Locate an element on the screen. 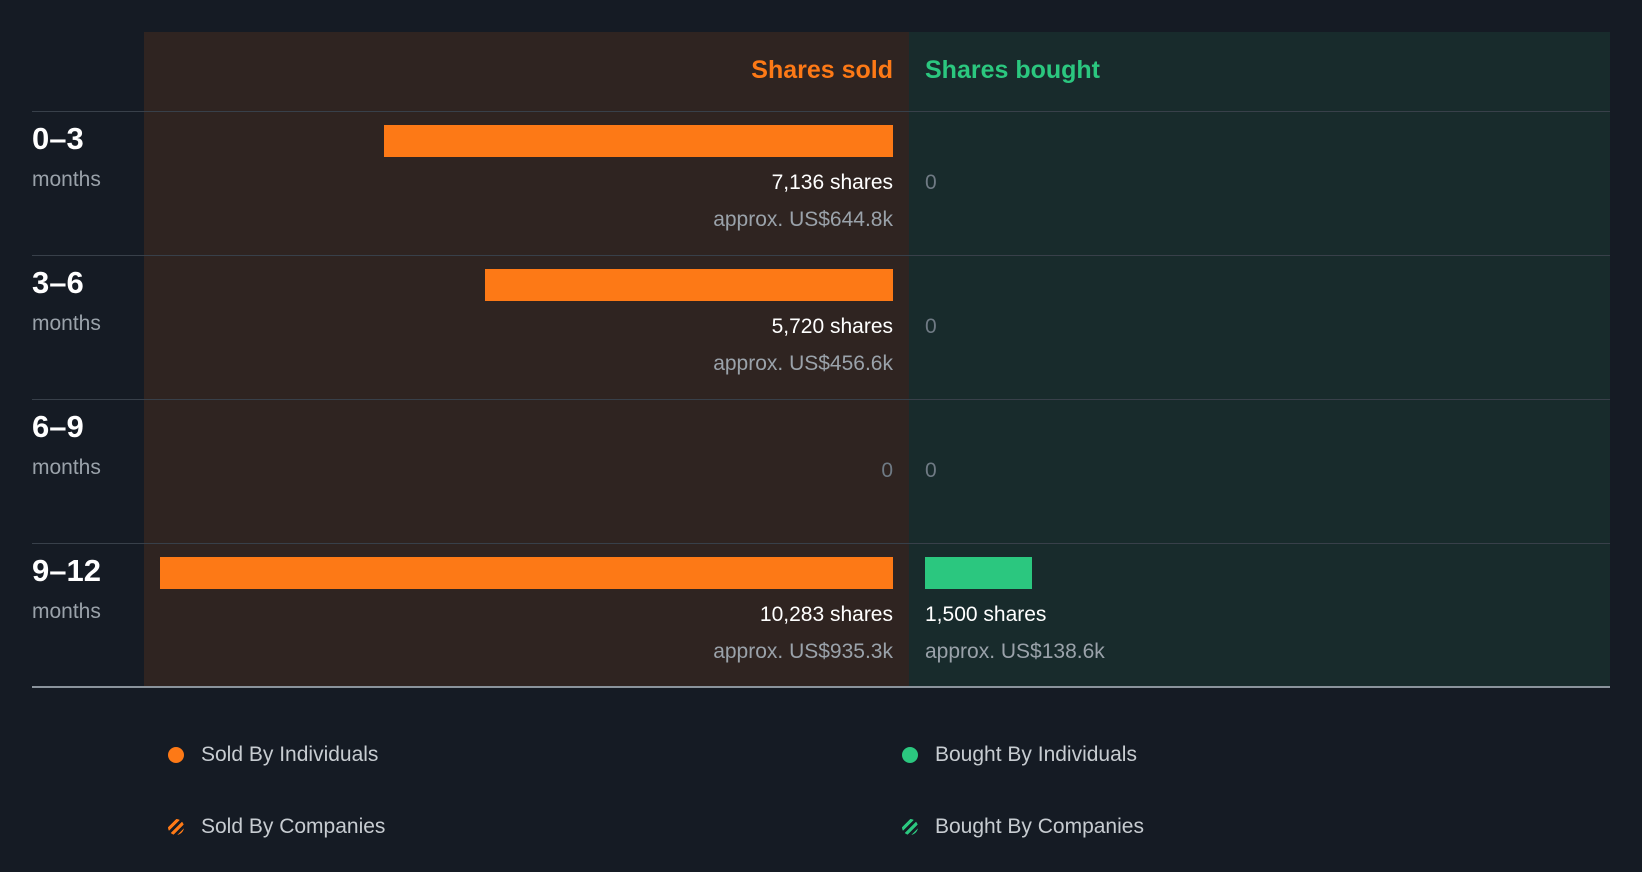  sold-shares-label: 10,283 shares is located at coordinates (826, 614).